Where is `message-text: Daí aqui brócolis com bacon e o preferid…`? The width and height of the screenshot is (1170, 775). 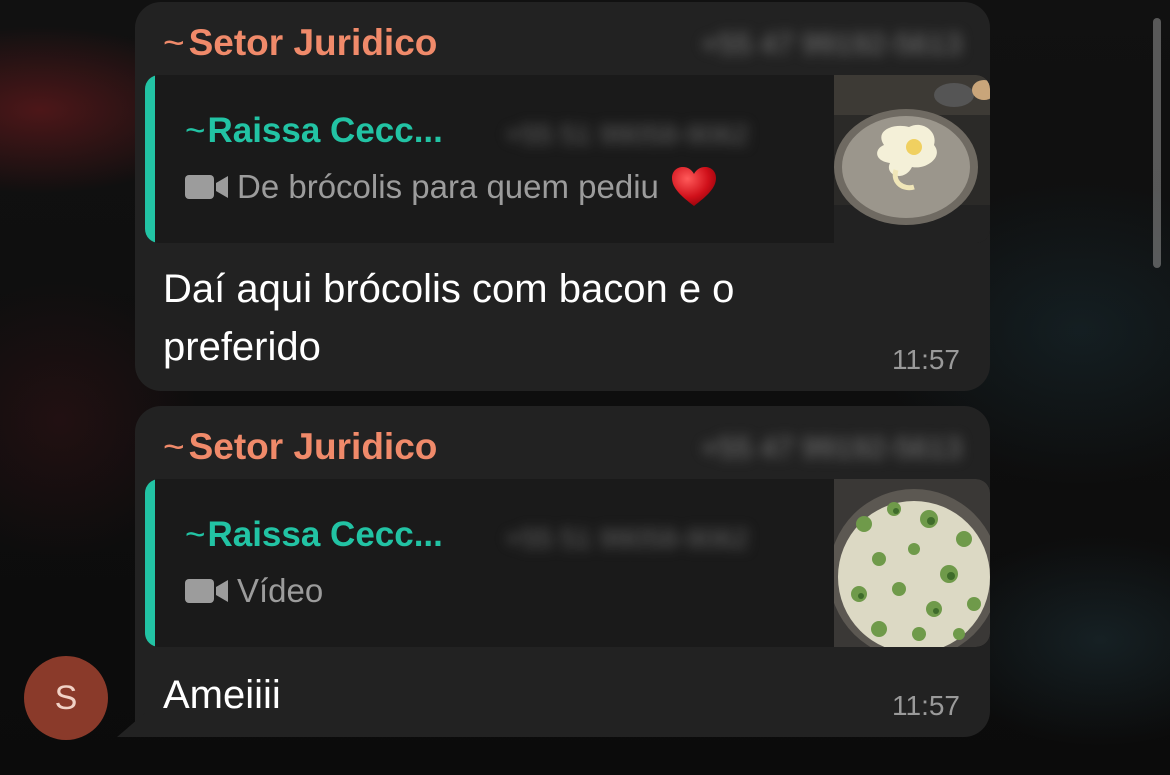 message-text: Daí aqui brócolis com bacon e o preferid… is located at coordinates (449, 318).